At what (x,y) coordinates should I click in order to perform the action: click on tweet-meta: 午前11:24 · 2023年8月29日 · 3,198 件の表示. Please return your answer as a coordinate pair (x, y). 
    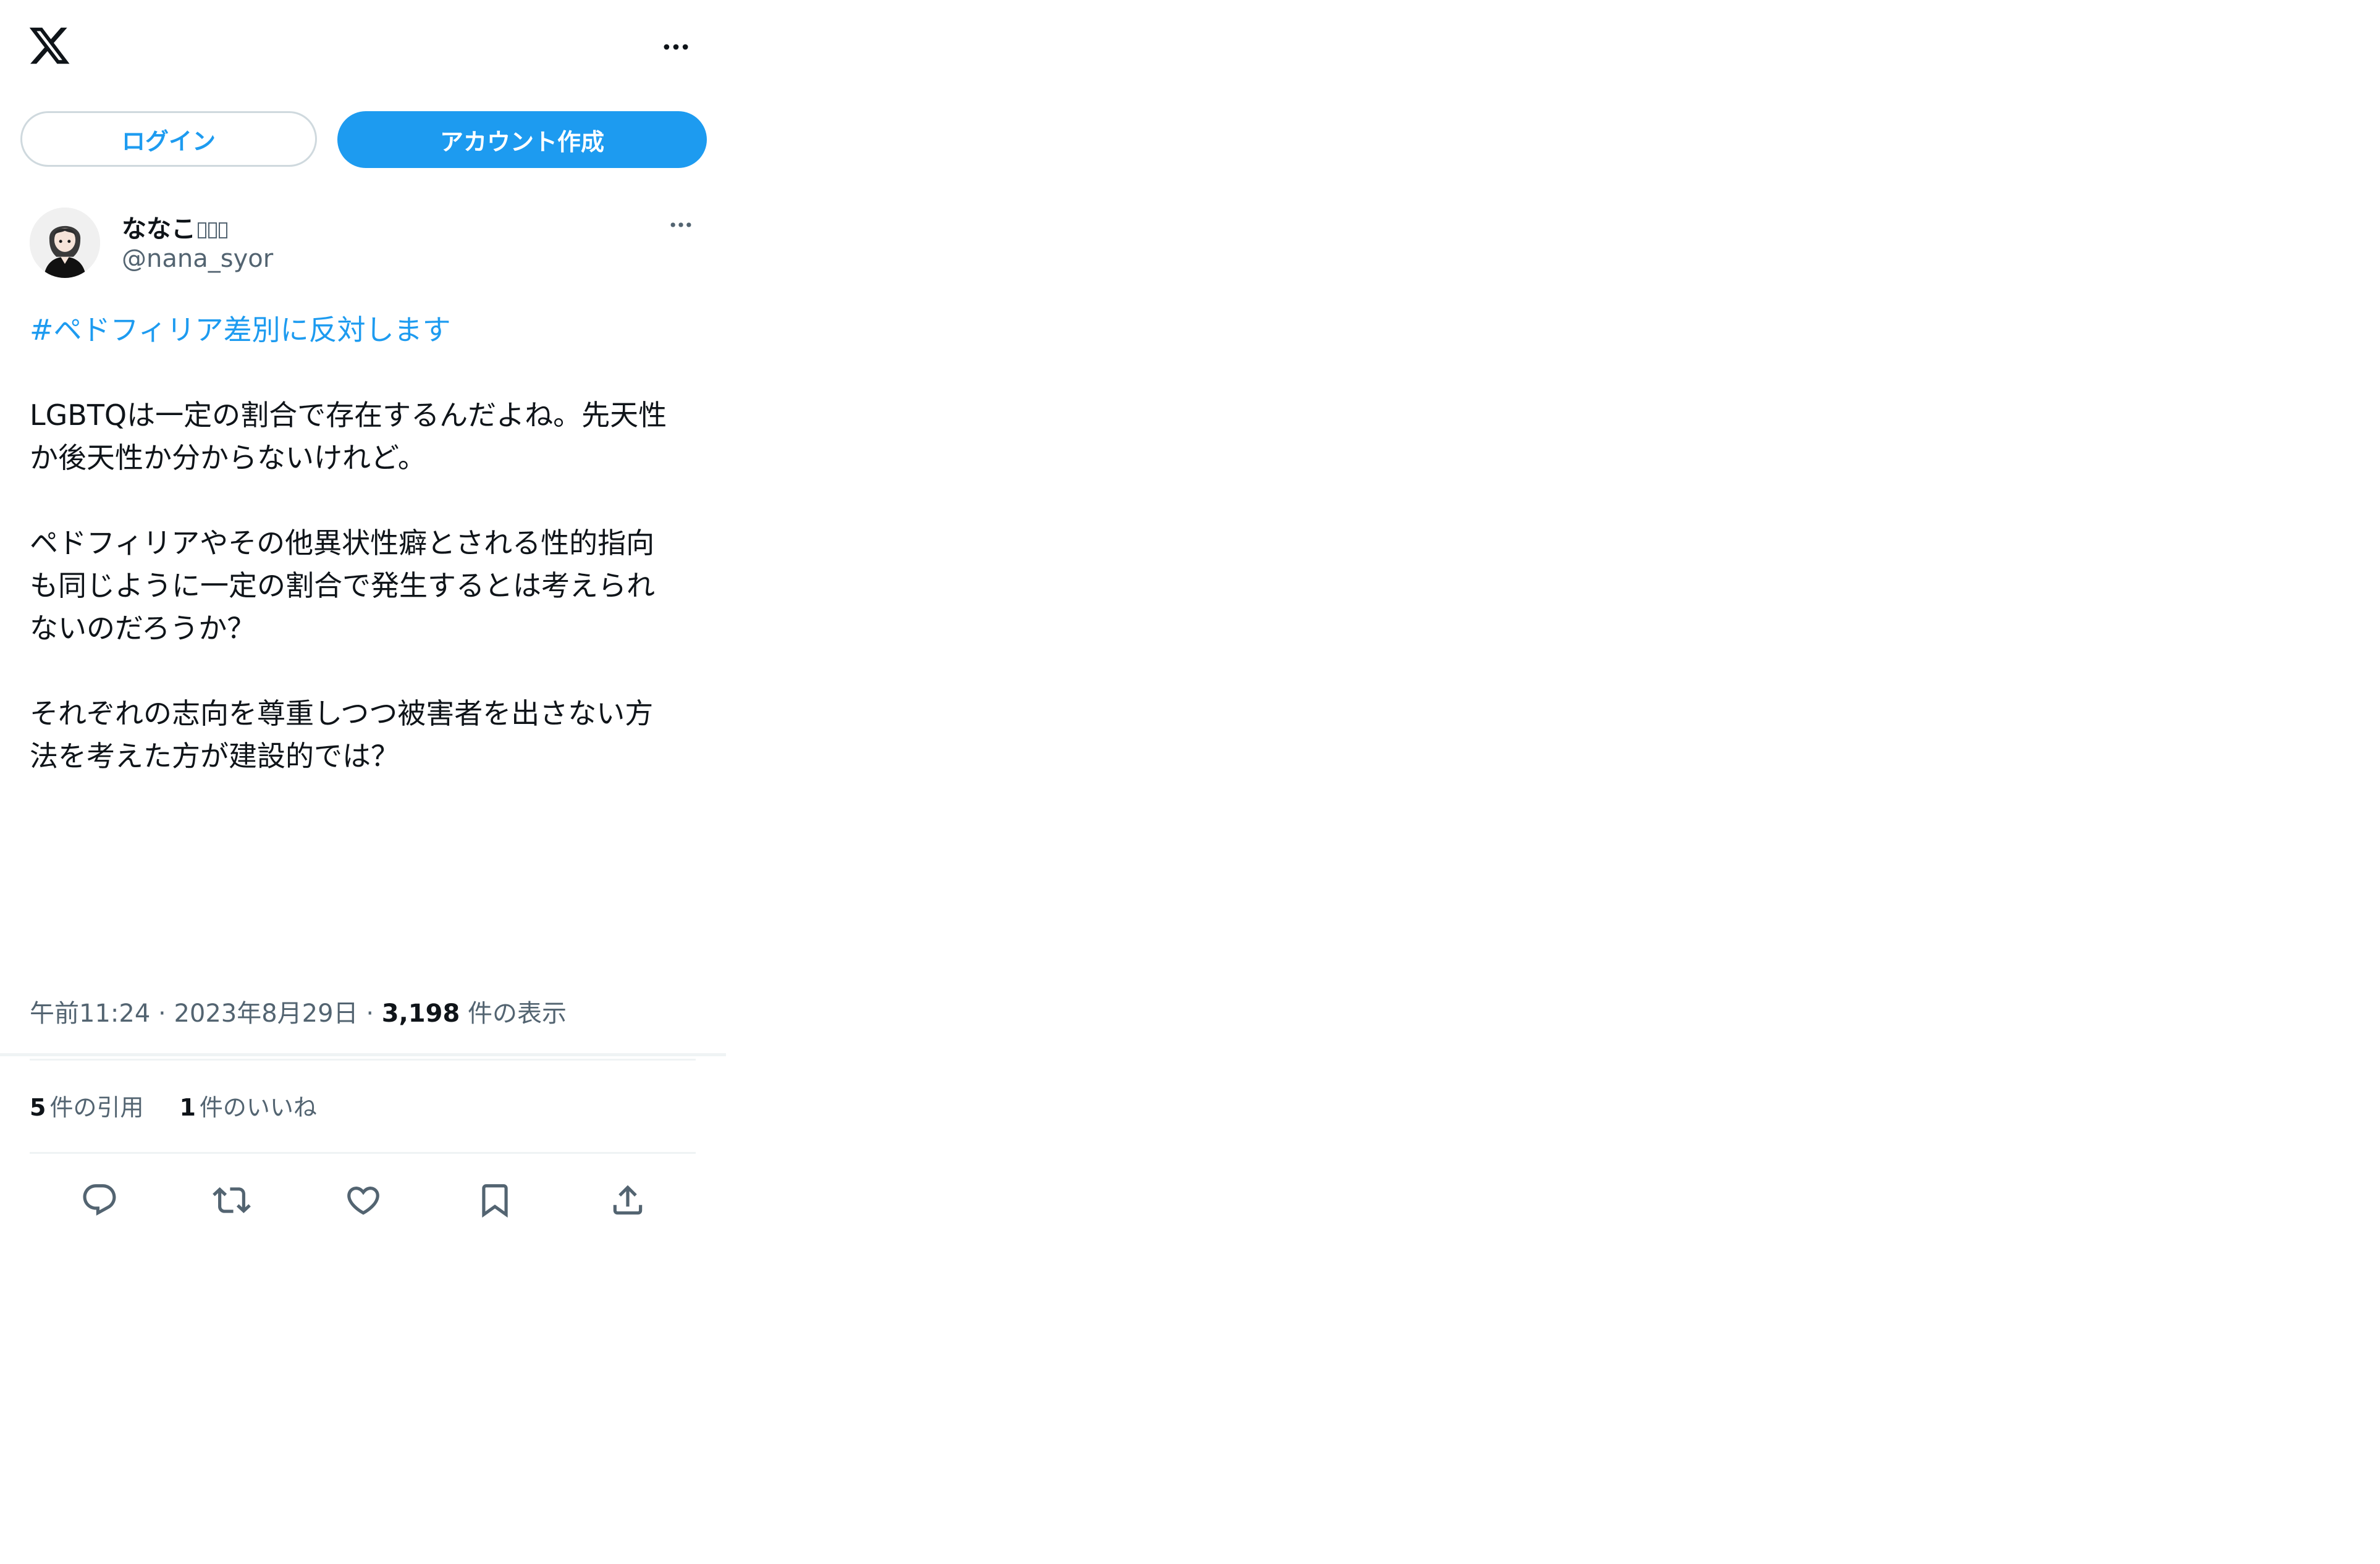
    Looking at the image, I should click on (298, 1011).